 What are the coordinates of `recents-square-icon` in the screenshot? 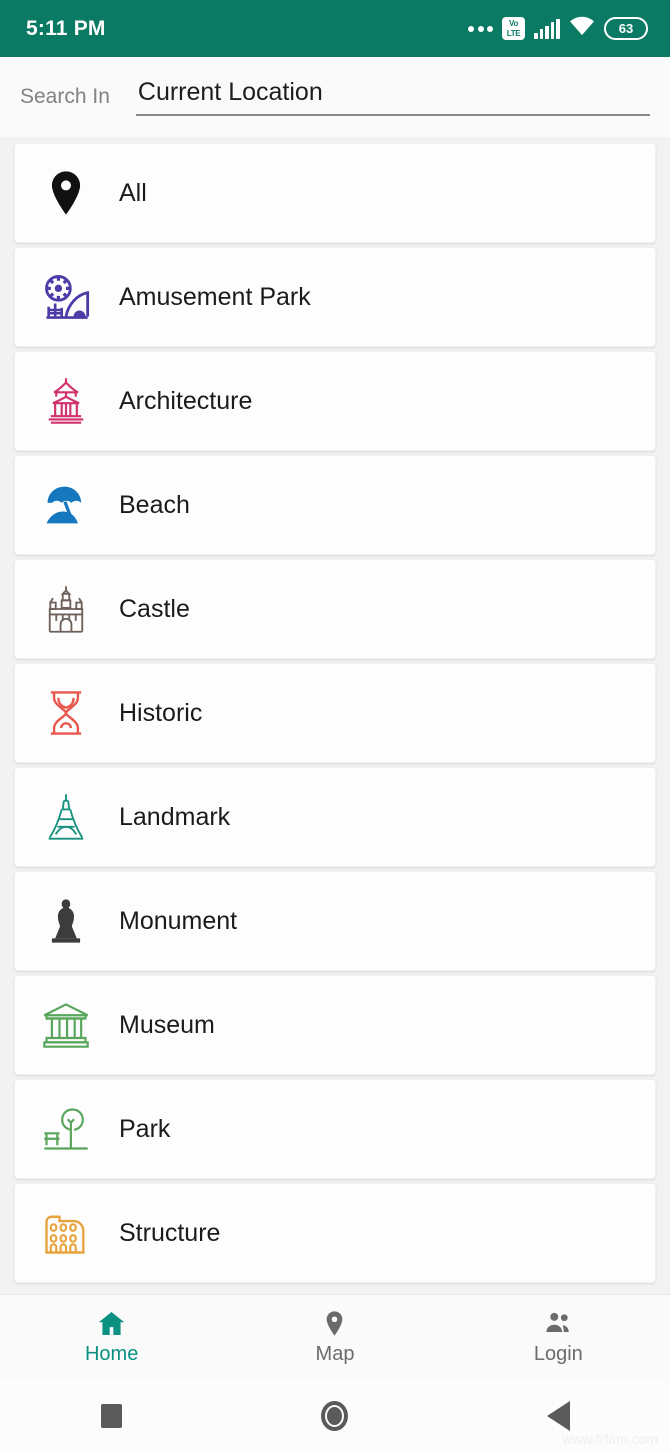 It's located at (112, 1416).